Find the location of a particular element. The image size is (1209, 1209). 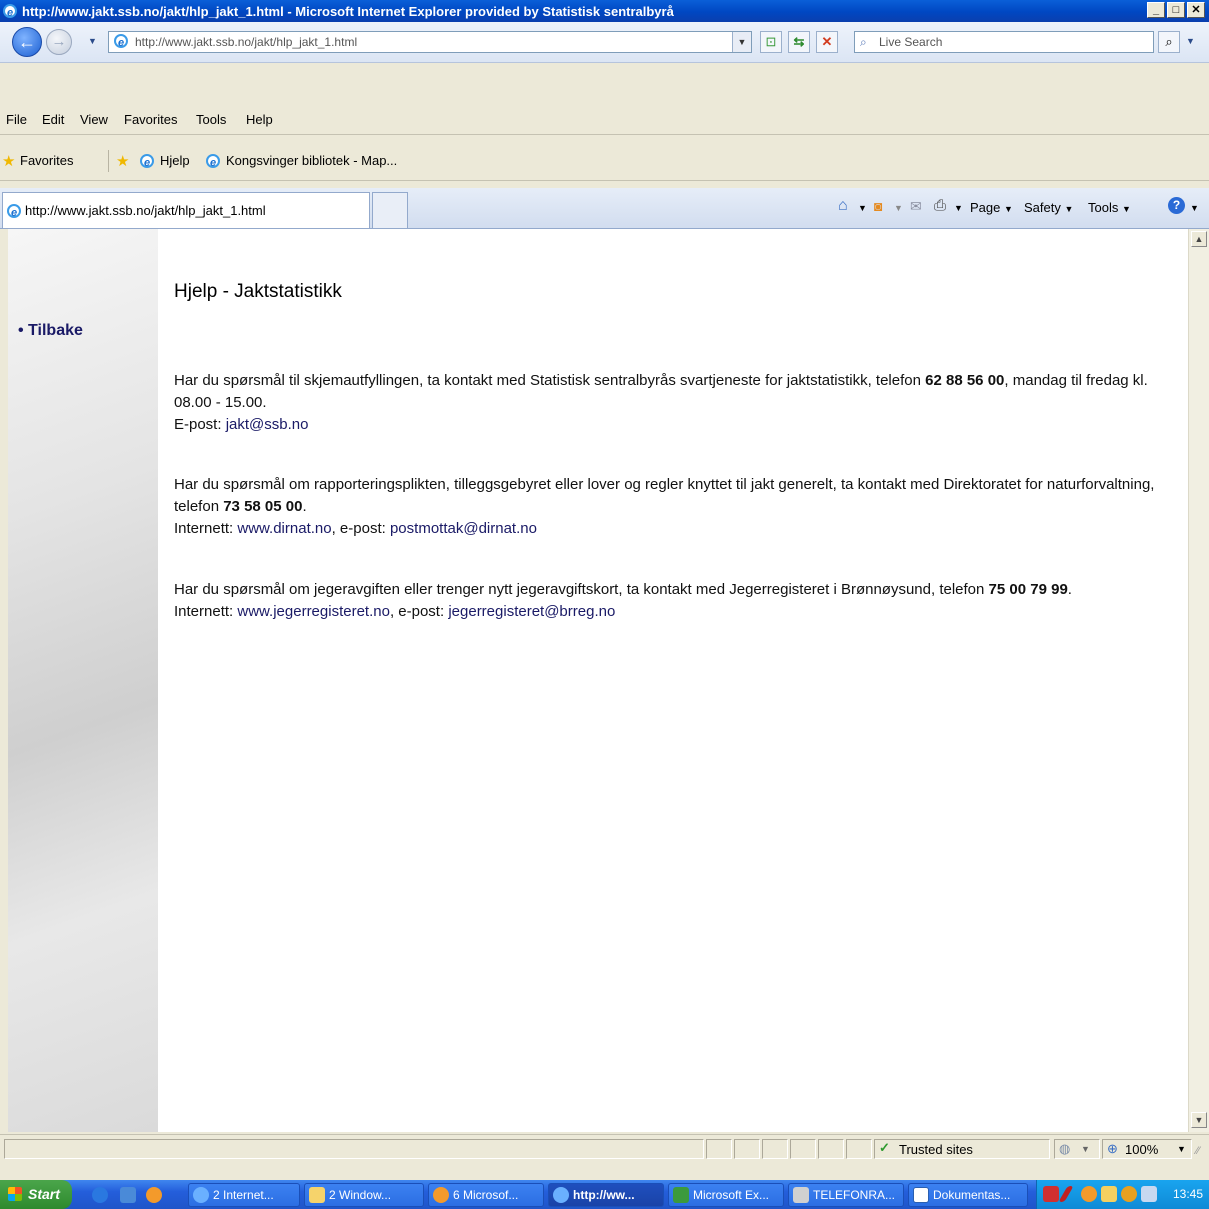

system-tray: 13:45 is located at coordinates (1122, 1194).